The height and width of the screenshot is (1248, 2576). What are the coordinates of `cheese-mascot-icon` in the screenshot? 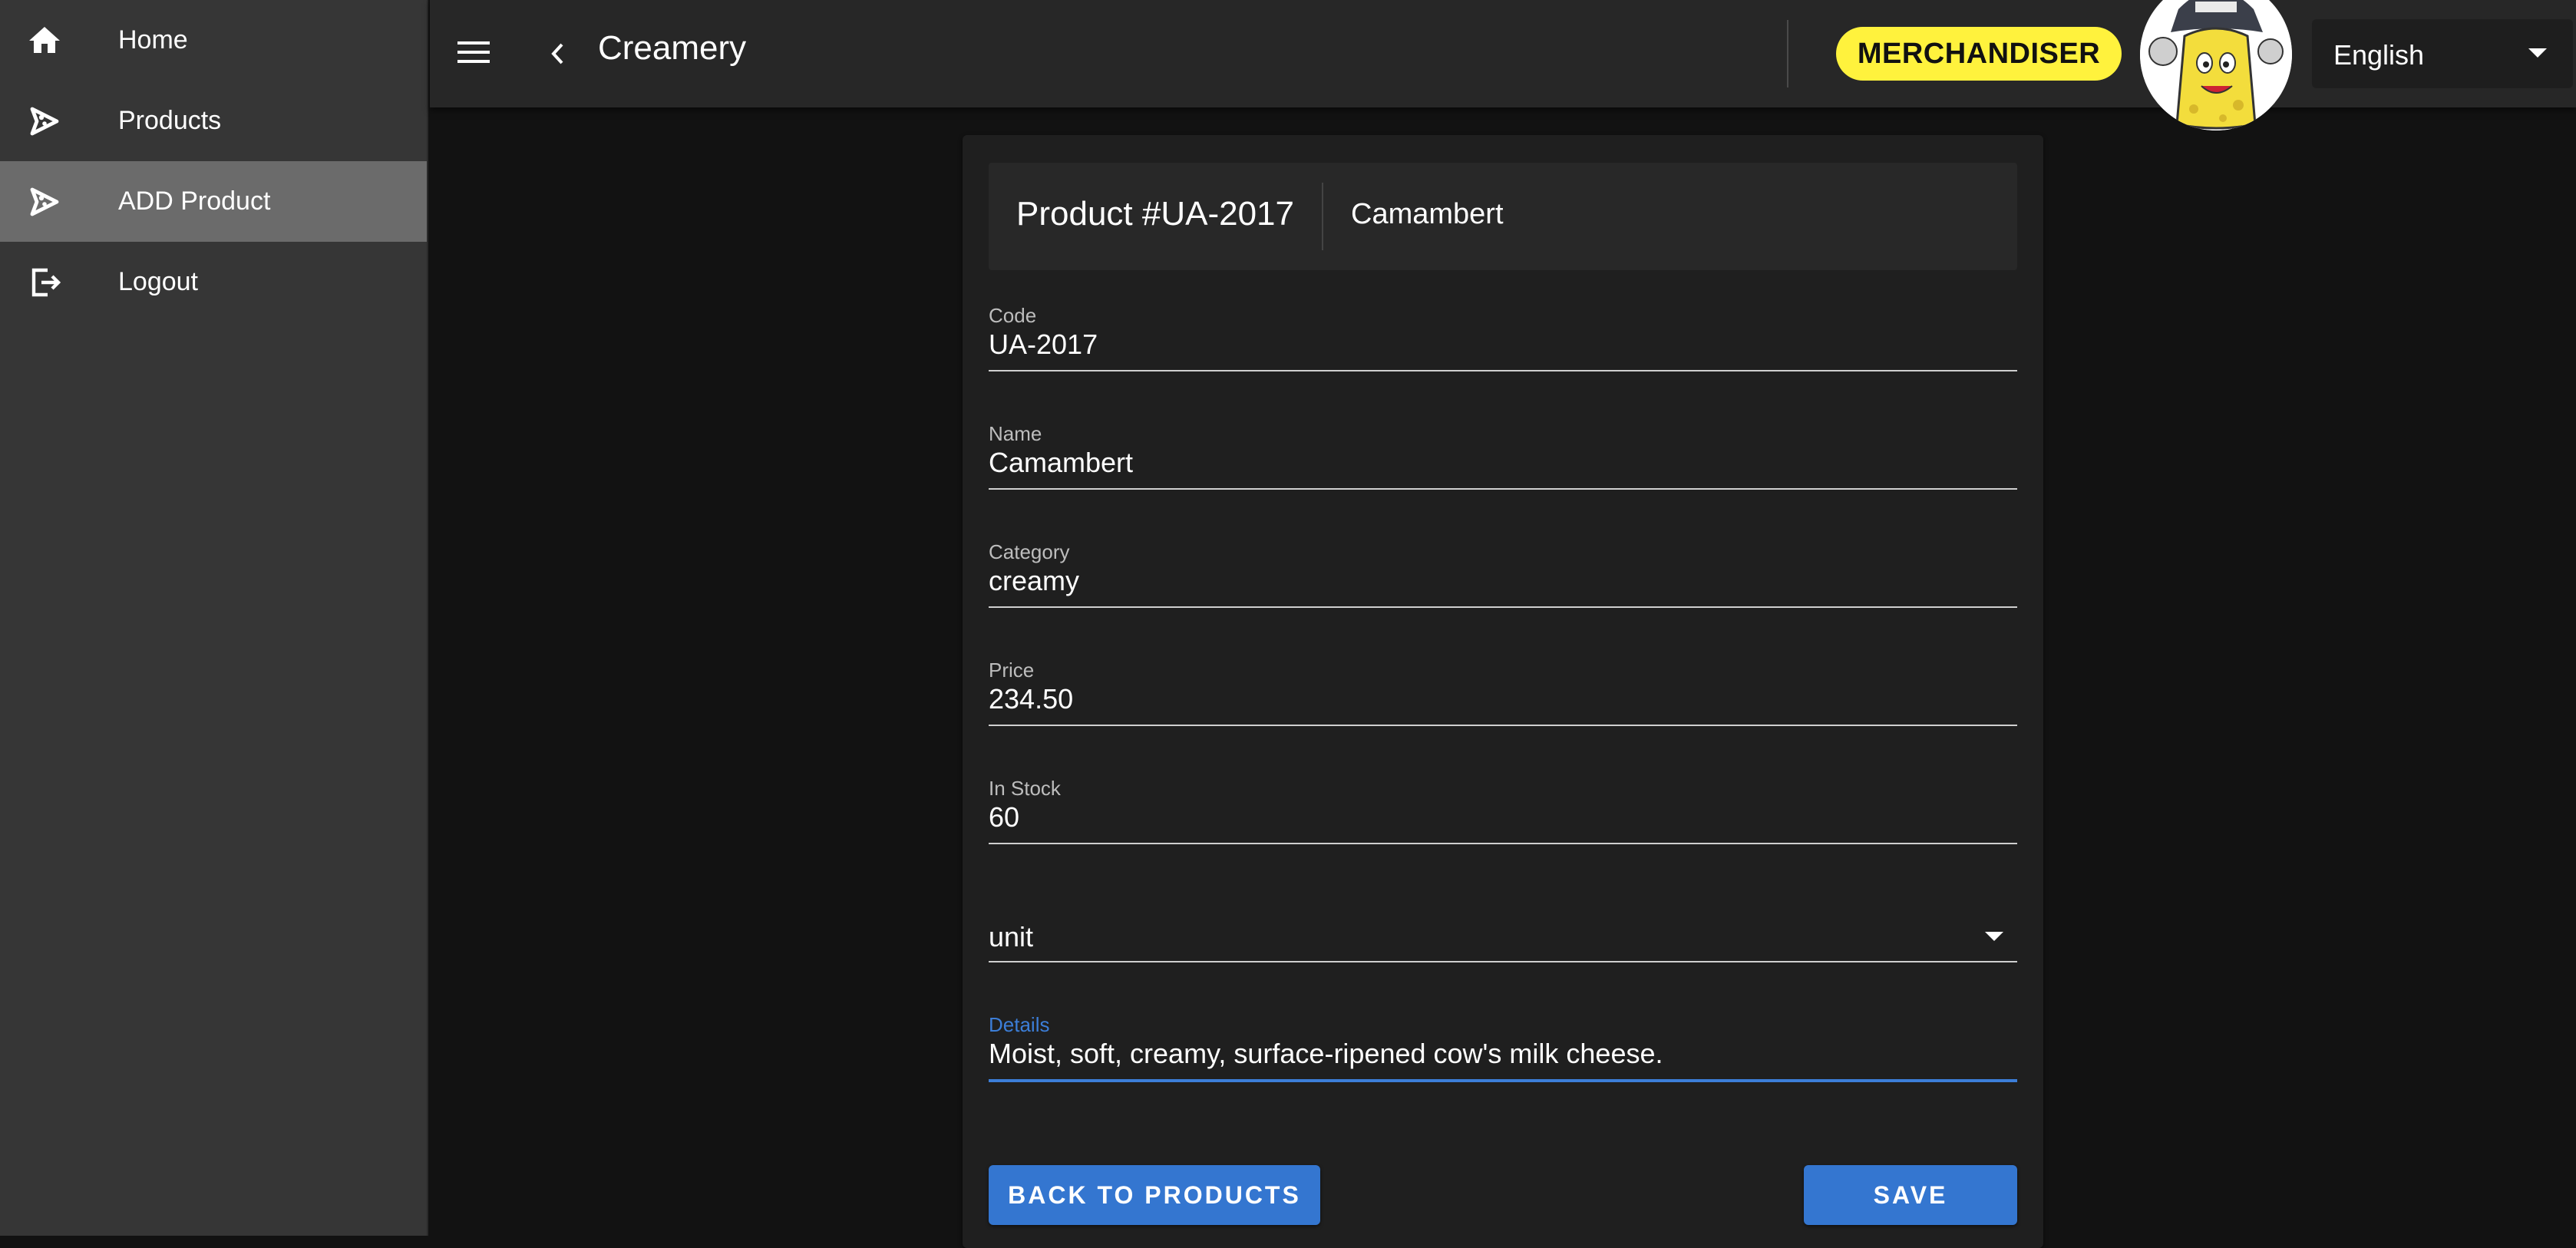 It's located at (2216, 65).